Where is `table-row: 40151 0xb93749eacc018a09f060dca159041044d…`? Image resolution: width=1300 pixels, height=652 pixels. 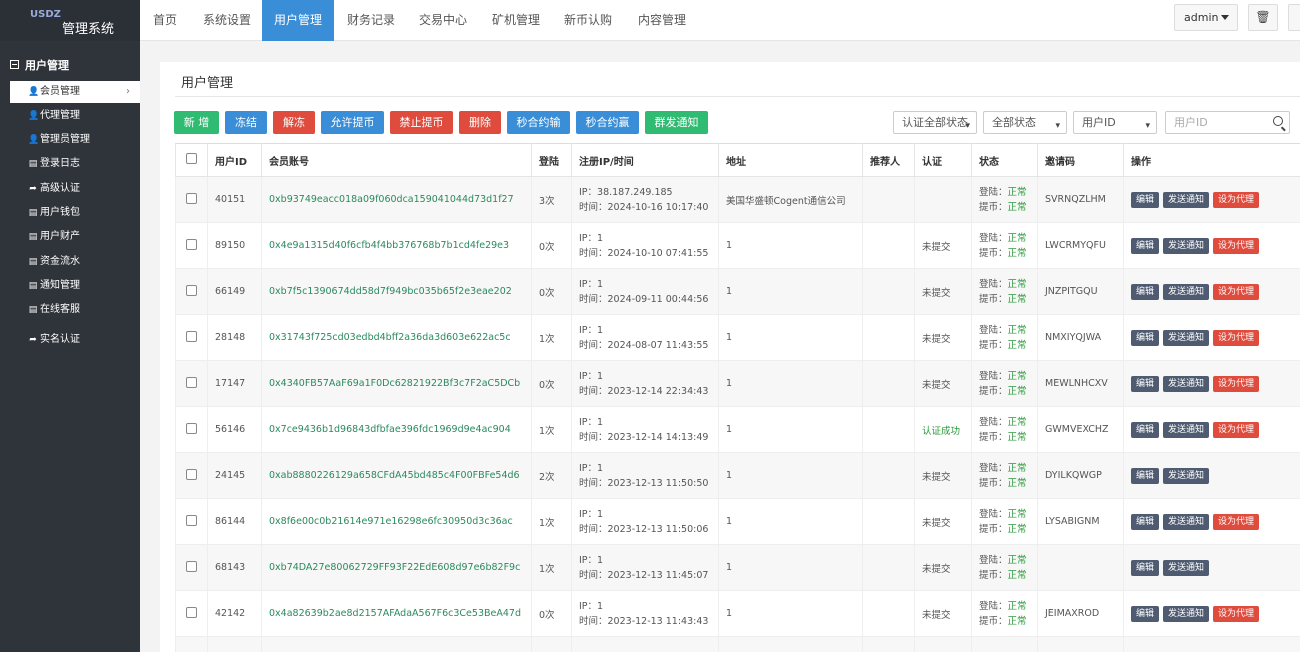
table-row: 40151 0xb93749eacc018a09f060dca159041044d… is located at coordinates (737, 199).